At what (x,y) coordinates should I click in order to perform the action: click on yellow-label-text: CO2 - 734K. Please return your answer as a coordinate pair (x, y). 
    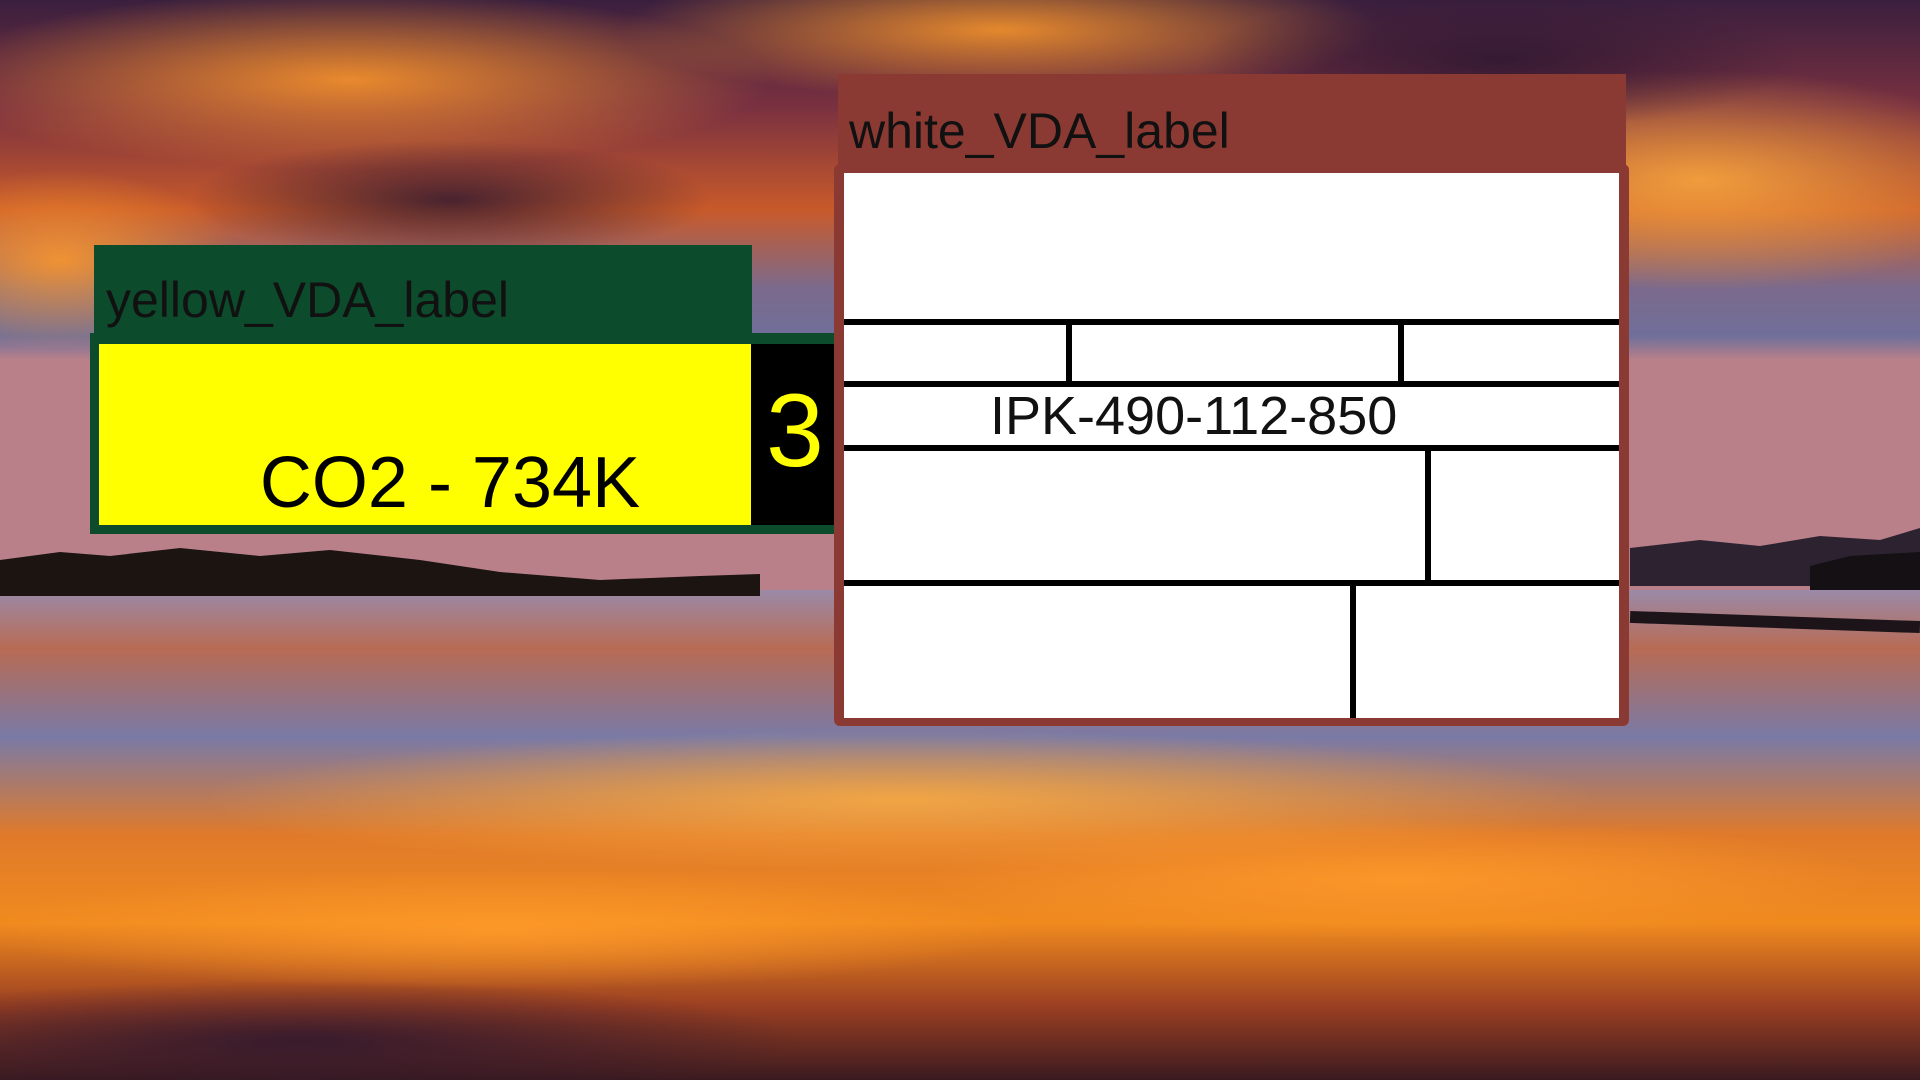
    Looking at the image, I should click on (450, 483).